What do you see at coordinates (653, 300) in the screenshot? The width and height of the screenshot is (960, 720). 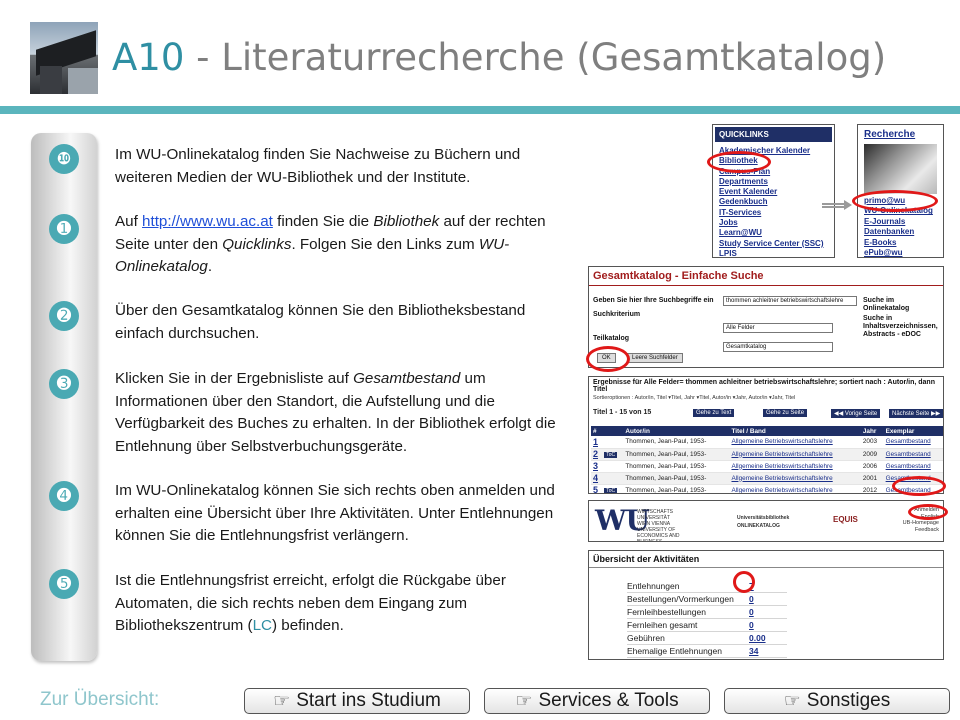 I see `search-label: Geben Sie hier Ihre Suchbegriffe ein` at bounding box center [653, 300].